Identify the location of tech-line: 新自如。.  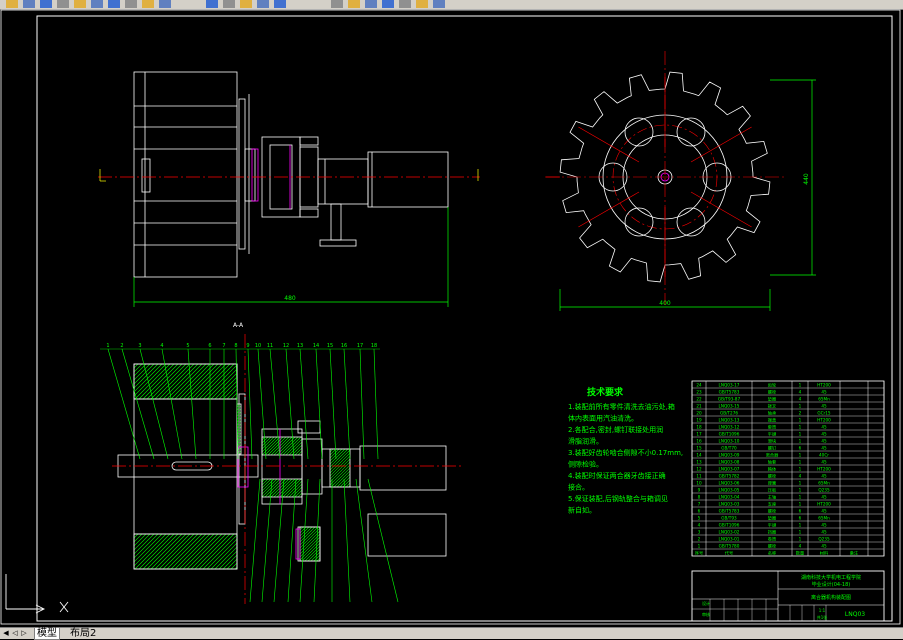
(582, 510).